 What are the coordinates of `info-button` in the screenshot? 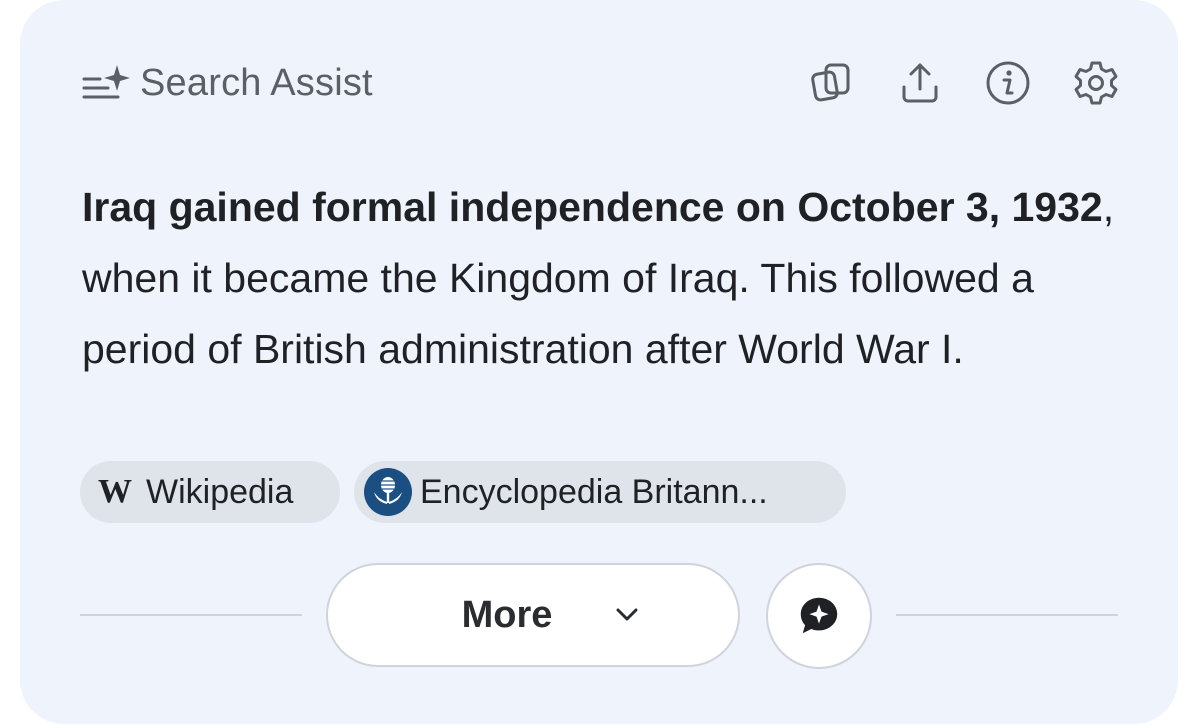 It's located at (1008, 83).